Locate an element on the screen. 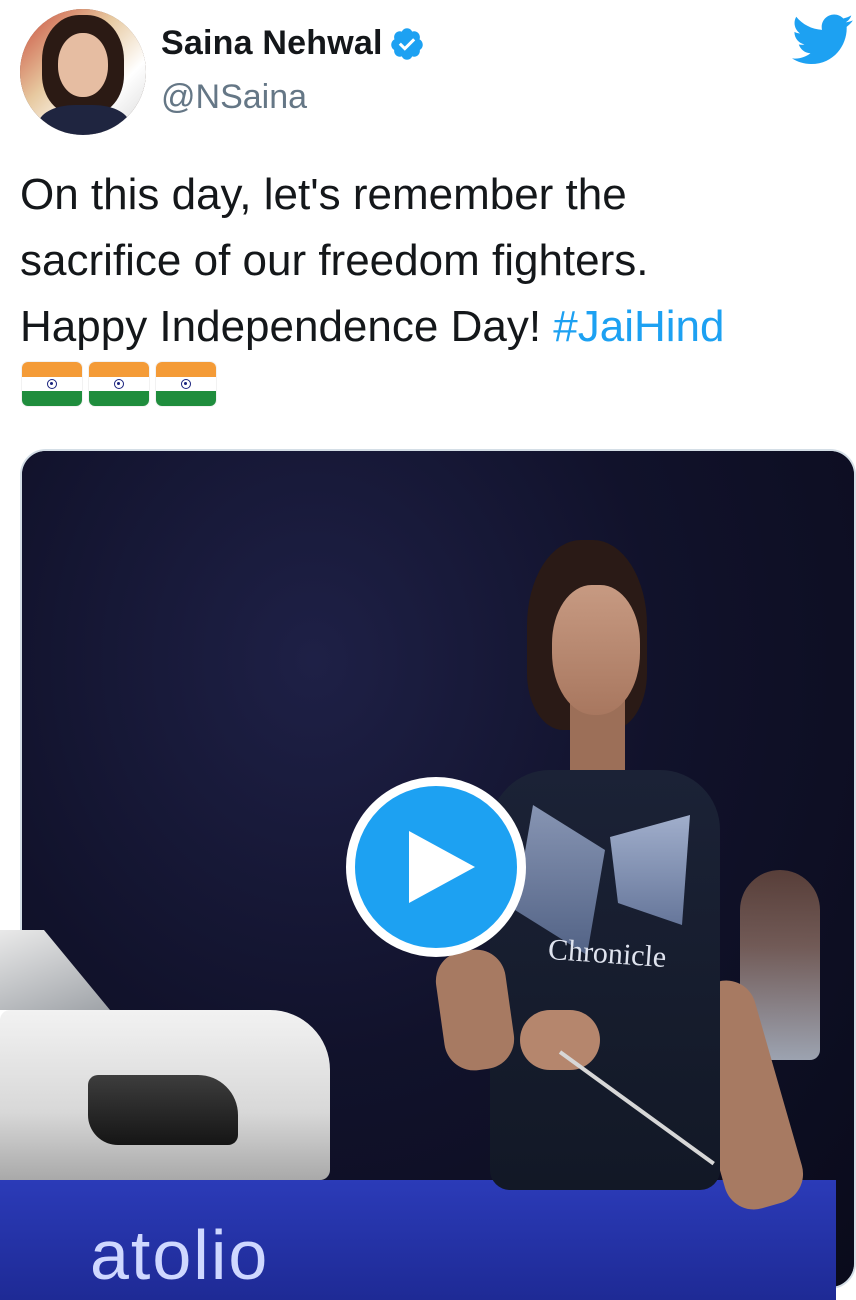 This screenshot has width=856, height=1300. verified-badge-icon is located at coordinates (406, 43).